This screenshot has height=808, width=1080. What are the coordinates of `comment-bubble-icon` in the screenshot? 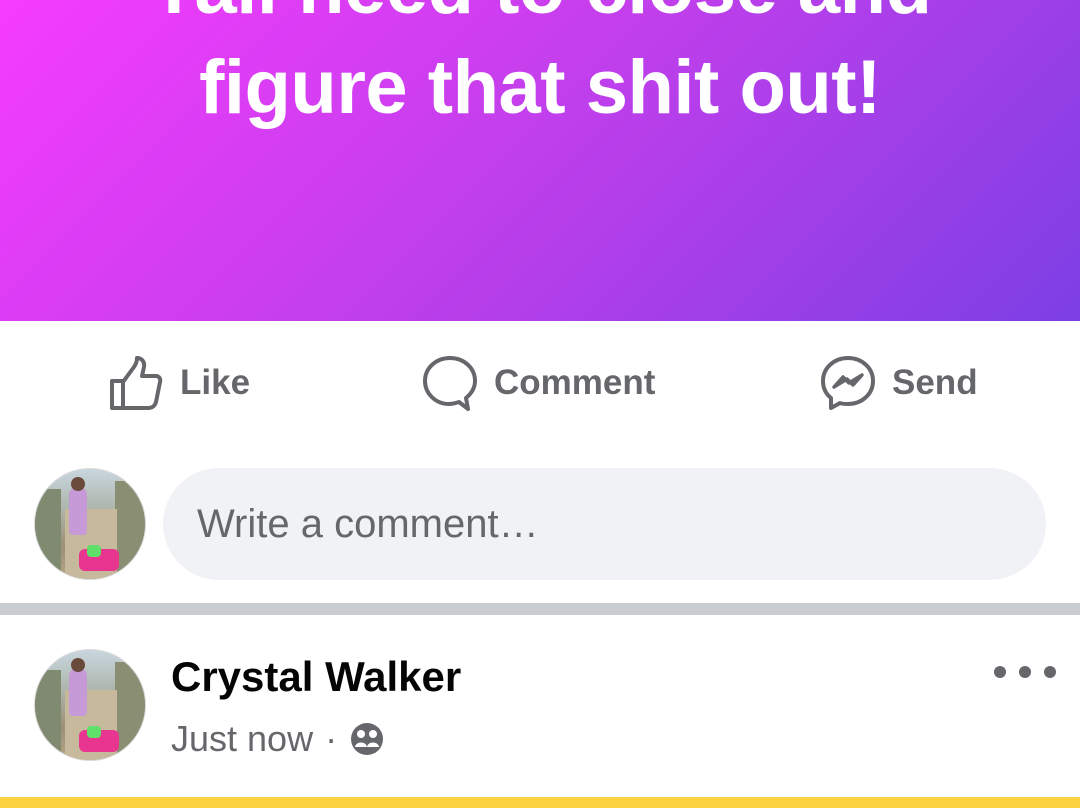 It's located at (450, 383).